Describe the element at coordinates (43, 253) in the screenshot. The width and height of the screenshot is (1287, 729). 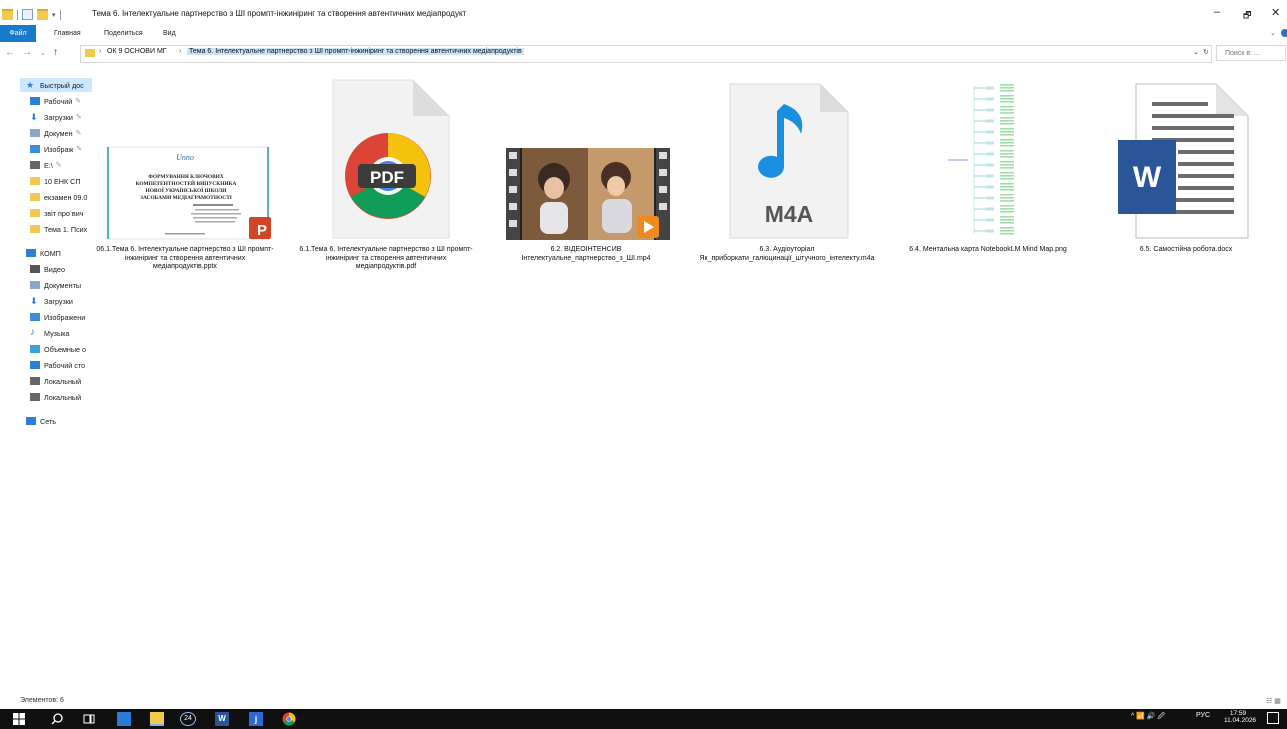
I see `sidebar-item: КОМП` at that location.